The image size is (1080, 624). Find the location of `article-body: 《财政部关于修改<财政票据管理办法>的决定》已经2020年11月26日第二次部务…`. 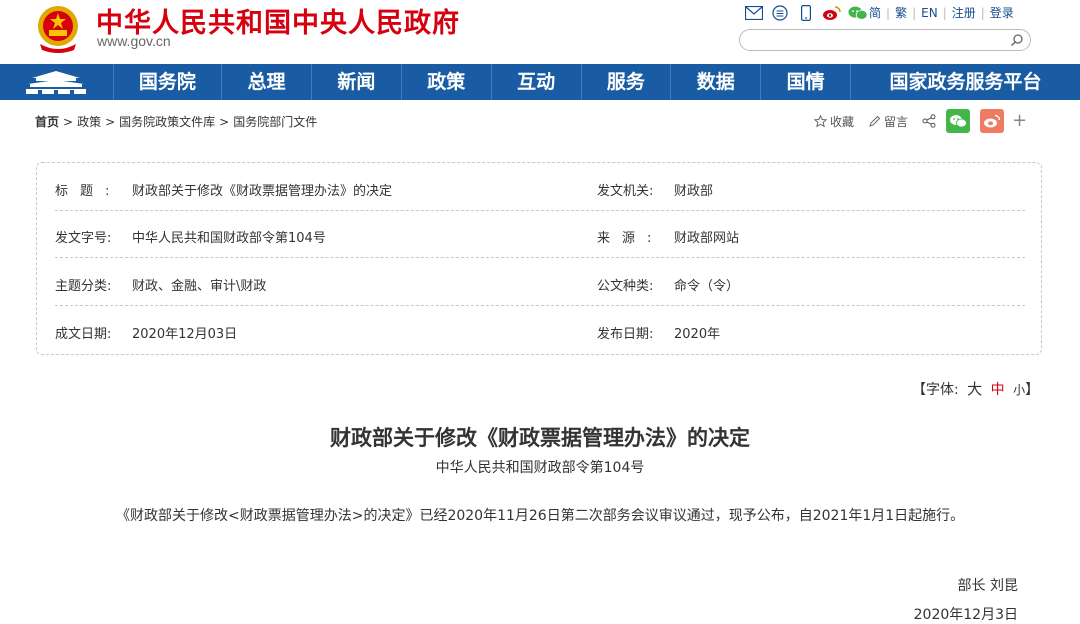

article-body: 《财政部关于修改<财政票据管理办法>的决定》已经2020年11月26日第二次部务… is located at coordinates (540, 516).